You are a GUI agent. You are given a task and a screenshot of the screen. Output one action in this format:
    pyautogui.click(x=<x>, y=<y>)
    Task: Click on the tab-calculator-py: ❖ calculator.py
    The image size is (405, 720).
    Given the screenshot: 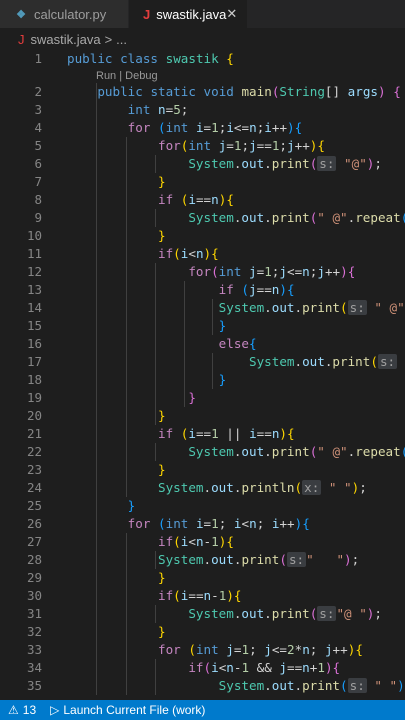 What is the action you would take?
    pyautogui.click(x=64, y=14)
    